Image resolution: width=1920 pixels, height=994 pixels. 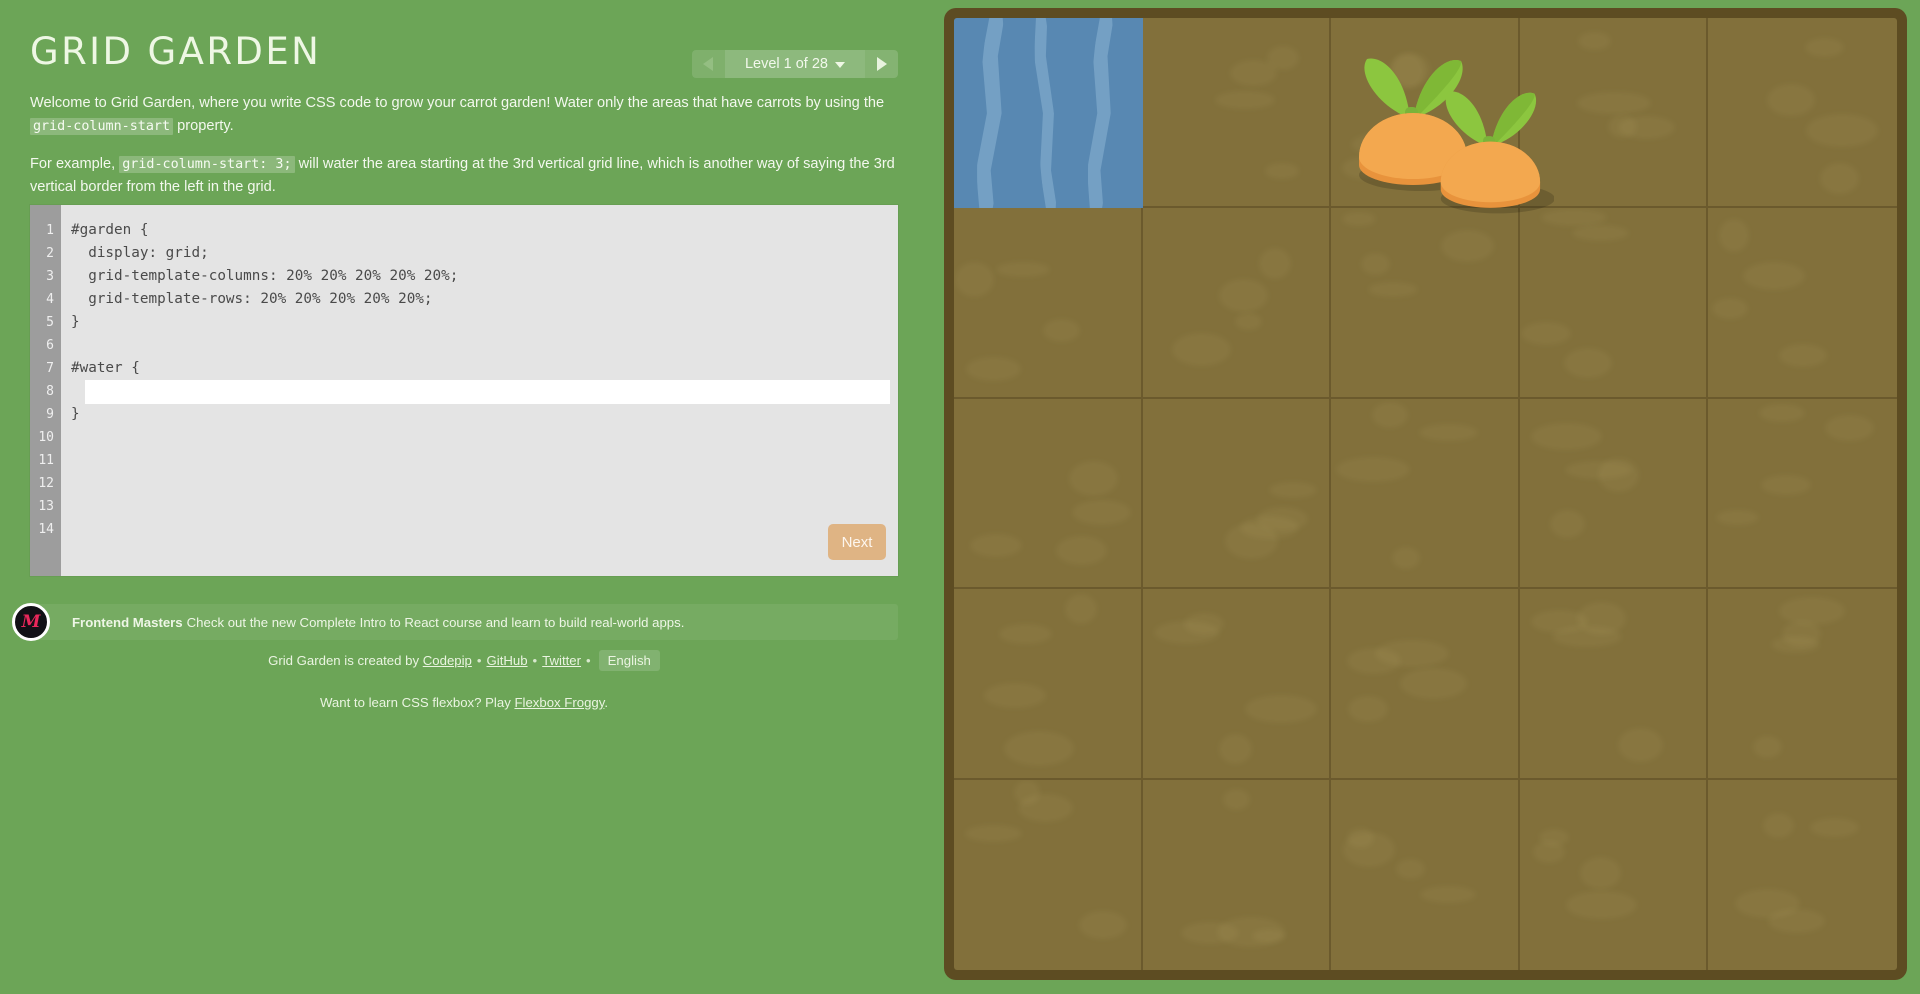 What do you see at coordinates (507, 660) in the screenshot?
I see `link-github: GitHub` at bounding box center [507, 660].